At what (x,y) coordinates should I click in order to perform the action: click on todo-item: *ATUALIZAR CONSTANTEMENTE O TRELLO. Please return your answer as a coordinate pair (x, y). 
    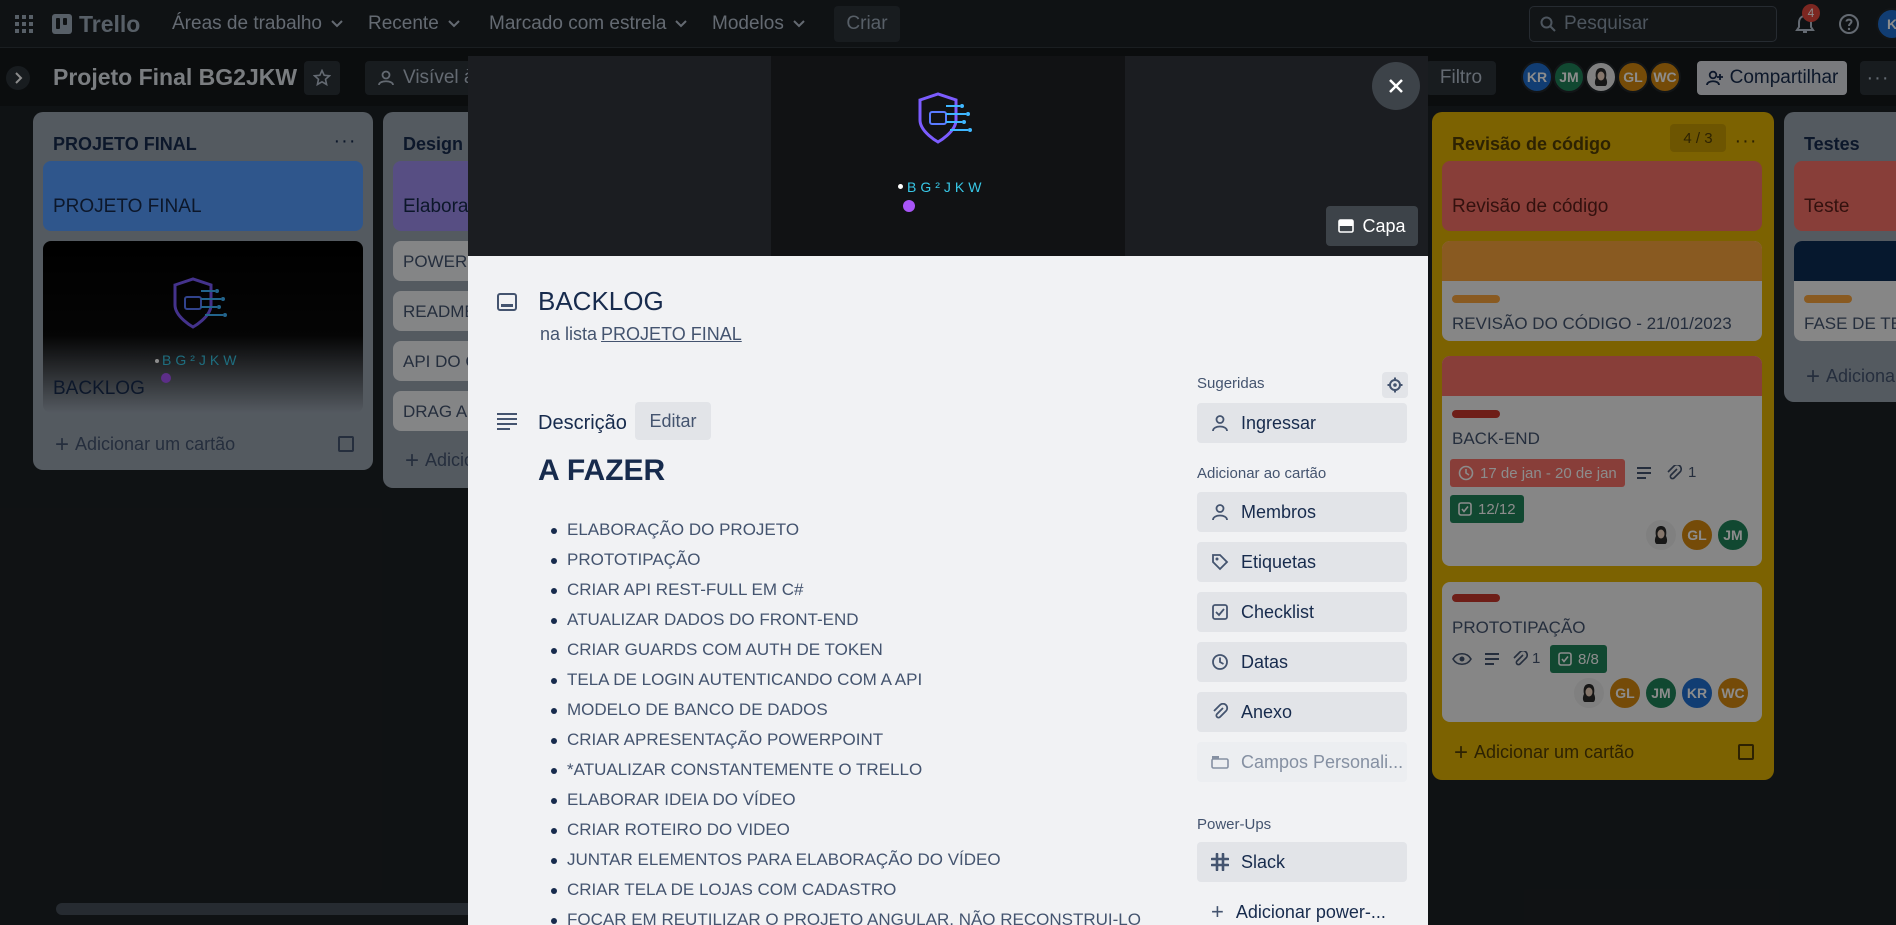
    Looking at the image, I should click on (846, 770).